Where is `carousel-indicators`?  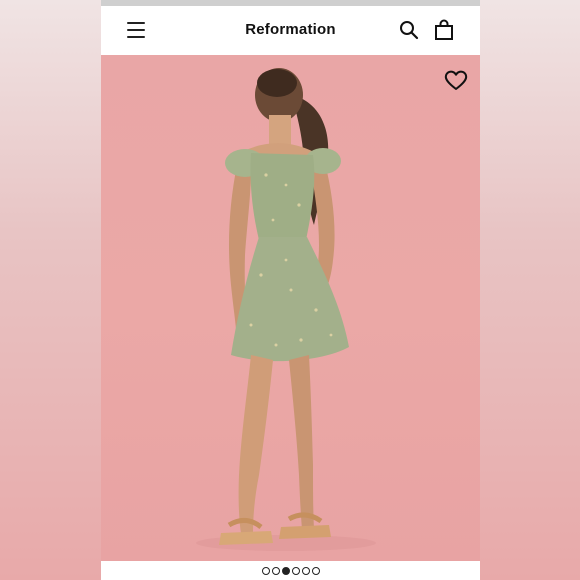
carousel-indicators is located at coordinates (290, 570).